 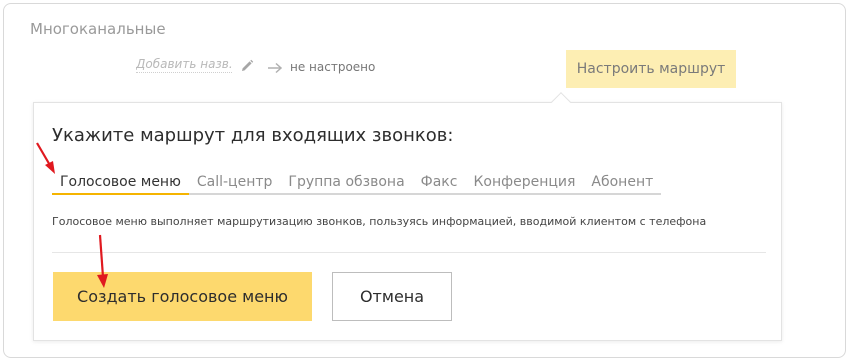 I want to click on route-status: не настроено, so click(x=333, y=67).